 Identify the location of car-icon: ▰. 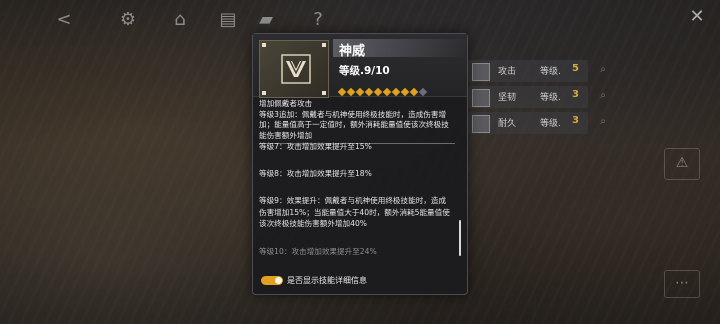
(266, 20).